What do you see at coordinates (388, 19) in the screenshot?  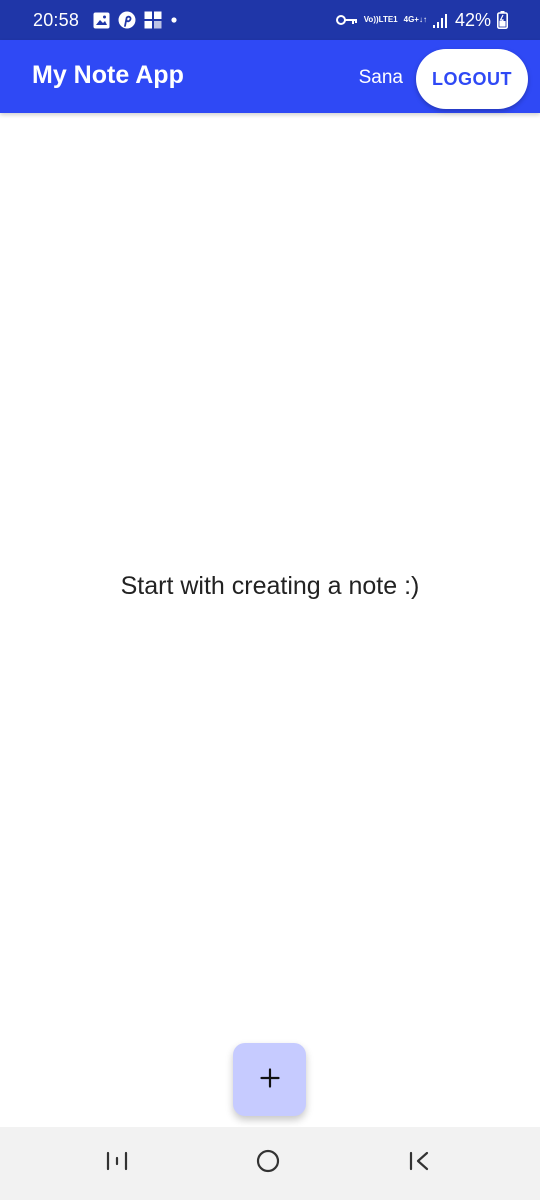 I see `volte-bottom-label: LTE1` at bounding box center [388, 19].